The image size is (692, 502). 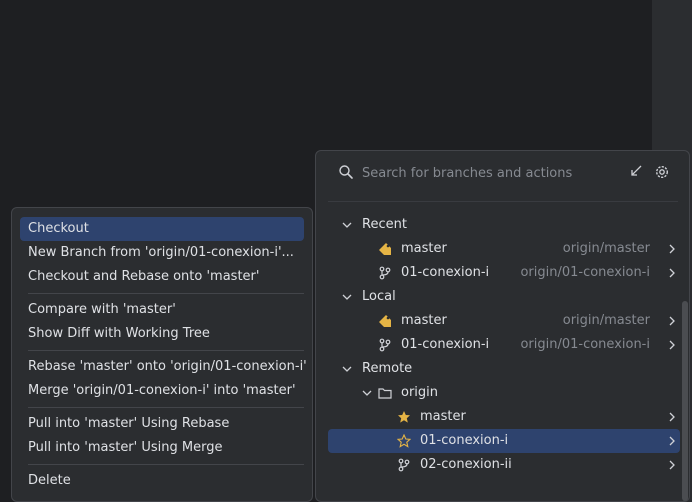 I want to click on branch-row-selected: 01-conexion-i, so click(x=504, y=441).